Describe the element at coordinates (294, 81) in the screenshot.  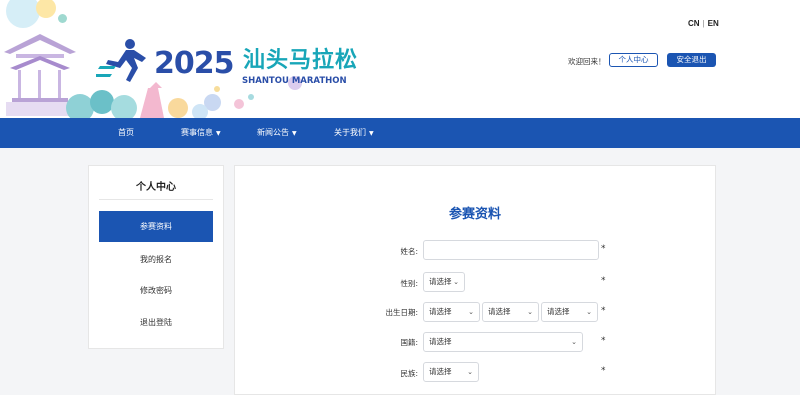
I see `logo-english-name: SHANTOU MARATHON` at that location.